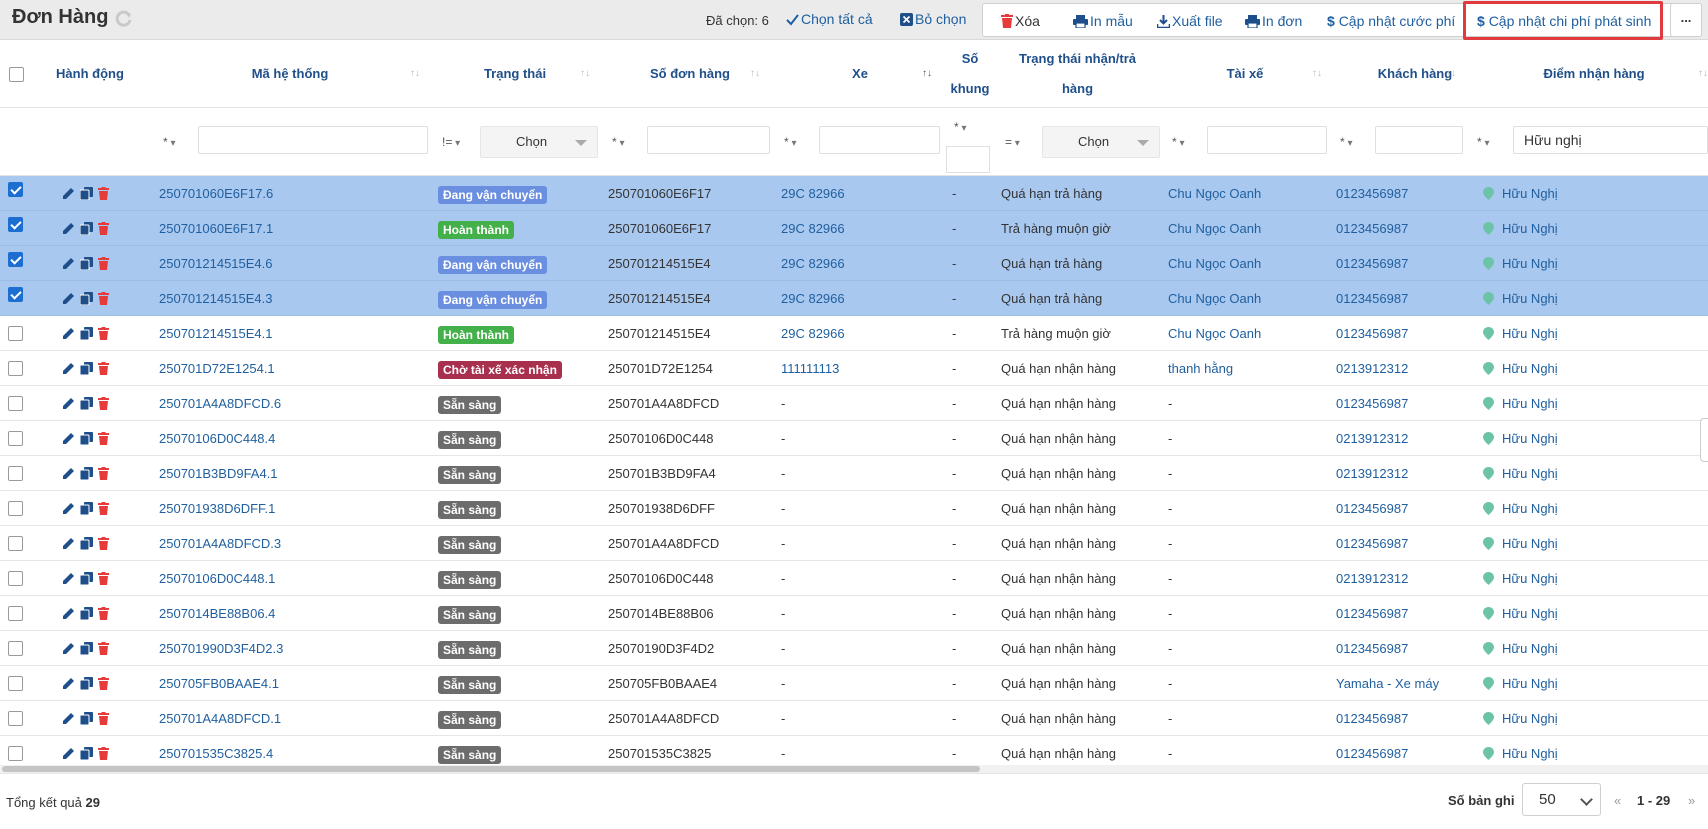  Describe the element at coordinates (1267, 140) in the screenshot. I see `filter-driver-input` at that location.